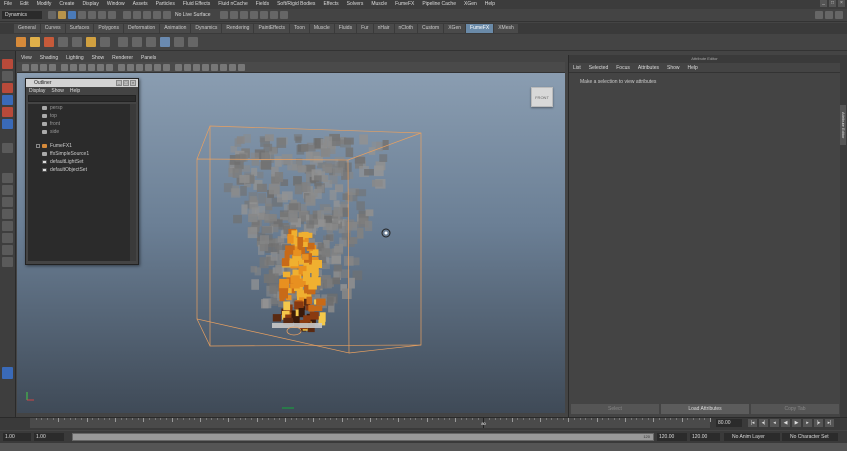 The width and height of the screenshot is (847, 451). Describe the element at coordinates (57, 91) in the screenshot. I see `outliner-menu-show: Show` at that location.